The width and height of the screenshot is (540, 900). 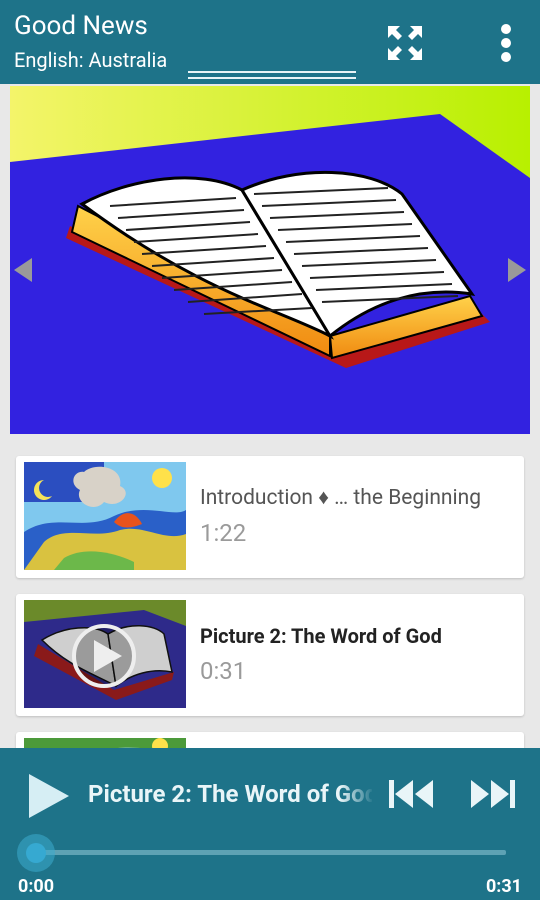 What do you see at coordinates (105, 654) in the screenshot?
I see `bible-thumbnail` at bounding box center [105, 654].